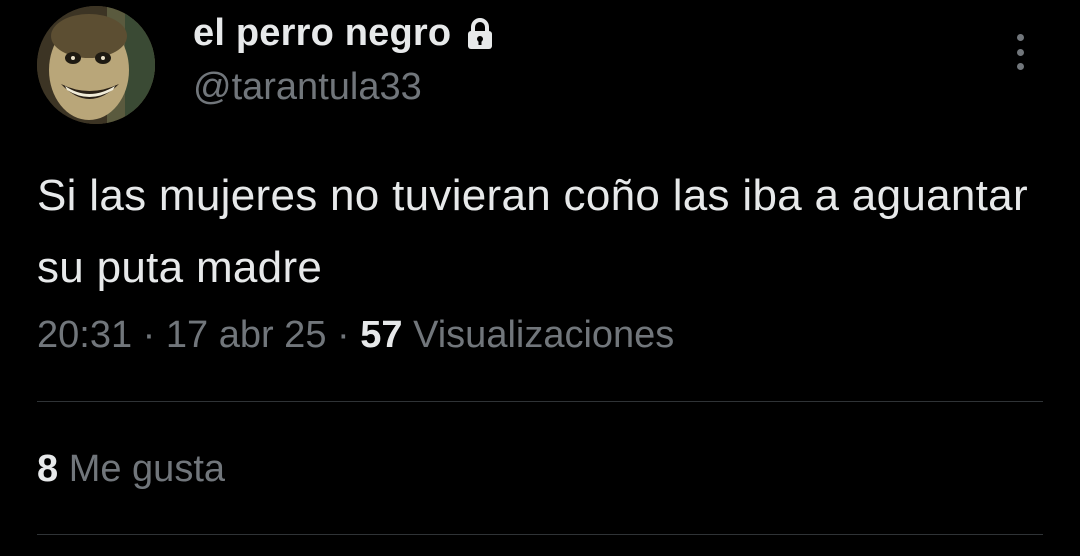  Describe the element at coordinates (48, 469) in the screenshot. I see `likes-count: 8` at that location.